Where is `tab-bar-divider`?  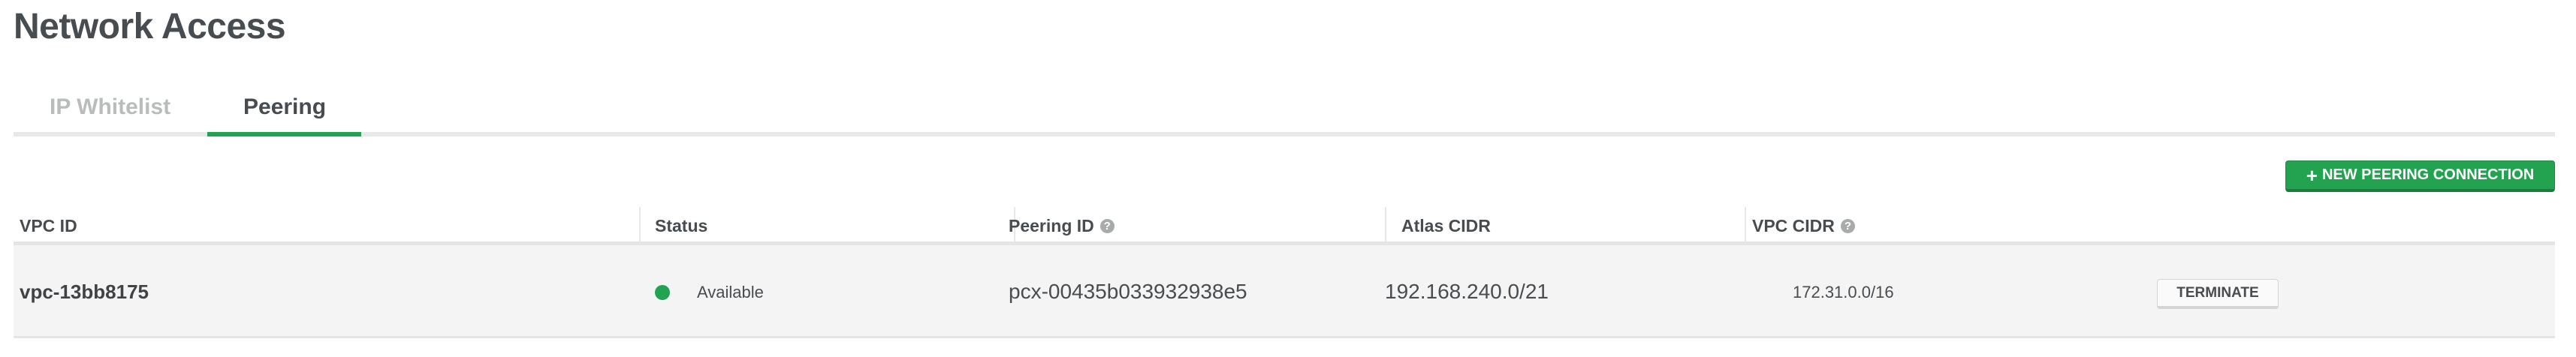
tab-bar-divider is located at coordinates (1284, 134).